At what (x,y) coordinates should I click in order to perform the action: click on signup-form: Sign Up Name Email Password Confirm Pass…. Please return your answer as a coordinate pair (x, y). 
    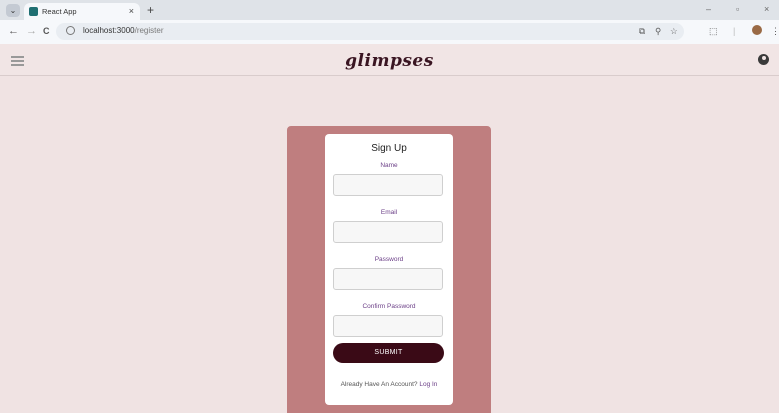
    Looking at the image, I should click on (389, 269).